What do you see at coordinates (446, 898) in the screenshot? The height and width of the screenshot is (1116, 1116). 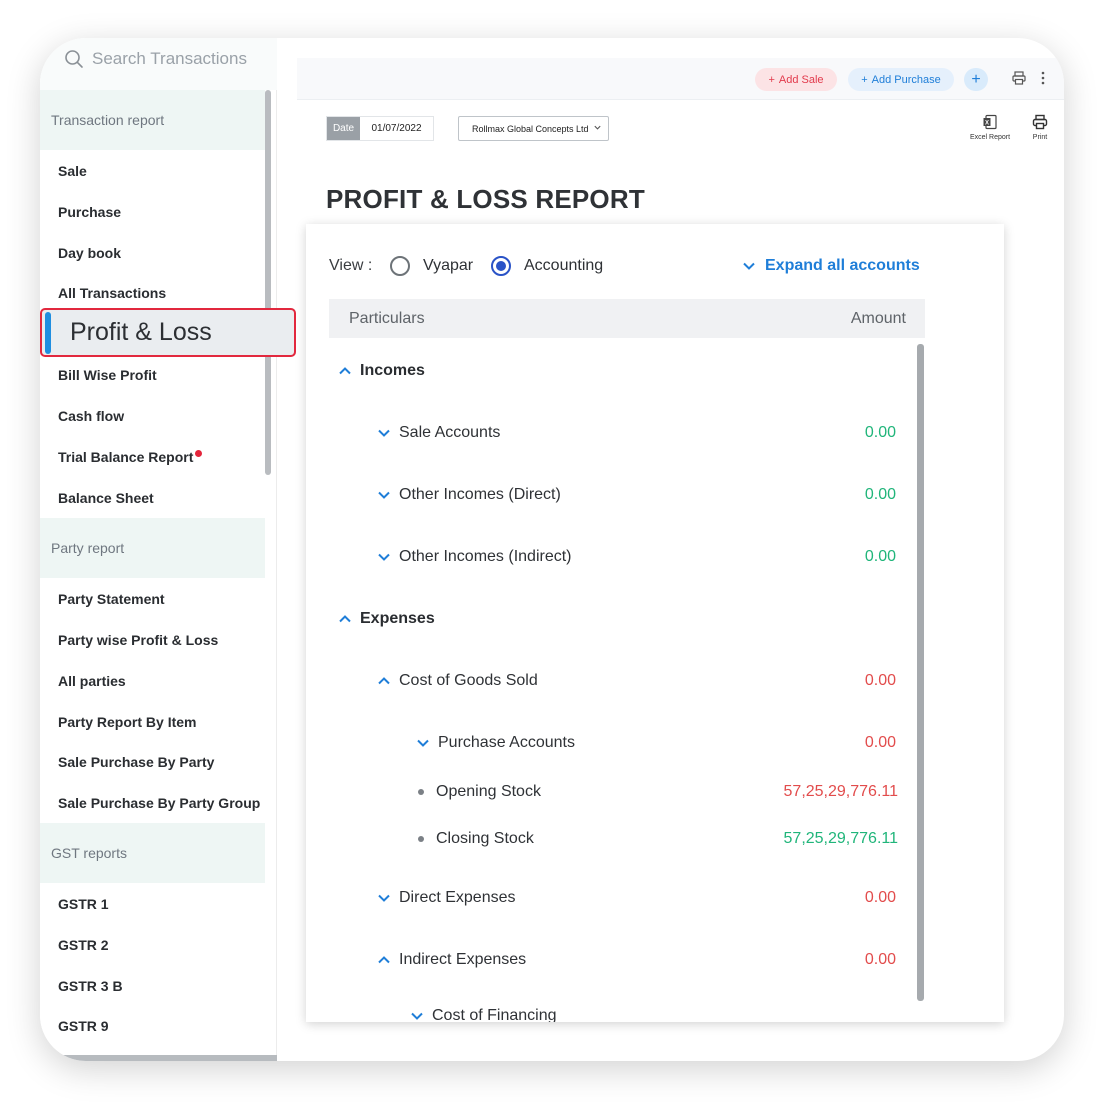 I see `account-row-direct-expenses: Direct Expenses` at bounding box center [446, 898].